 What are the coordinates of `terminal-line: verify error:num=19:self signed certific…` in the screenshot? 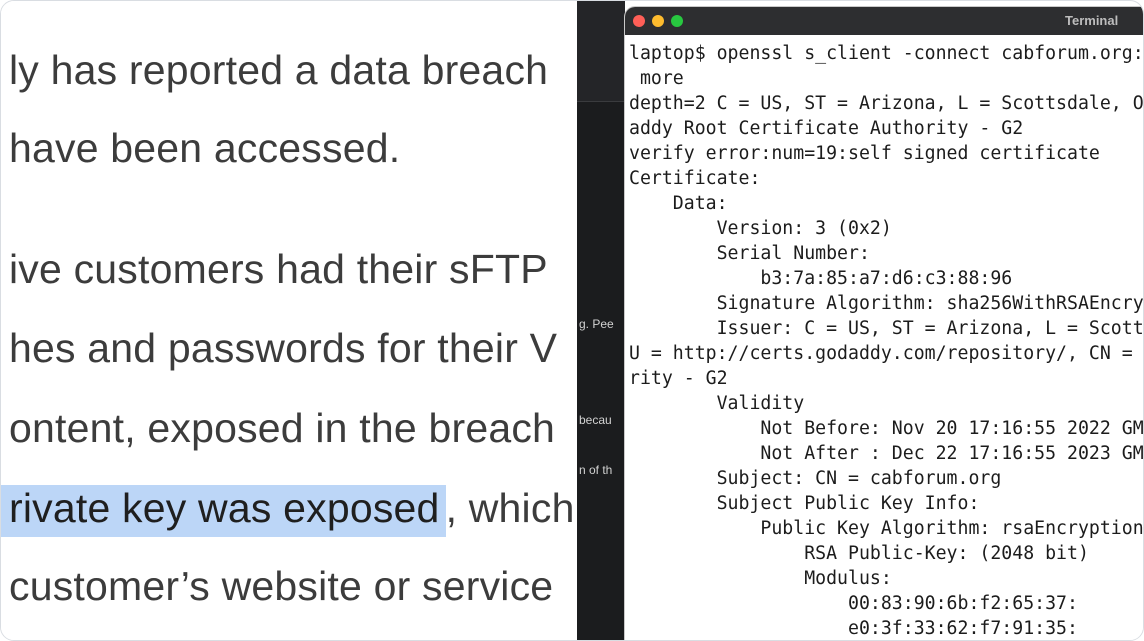 It's located at (864, 153).